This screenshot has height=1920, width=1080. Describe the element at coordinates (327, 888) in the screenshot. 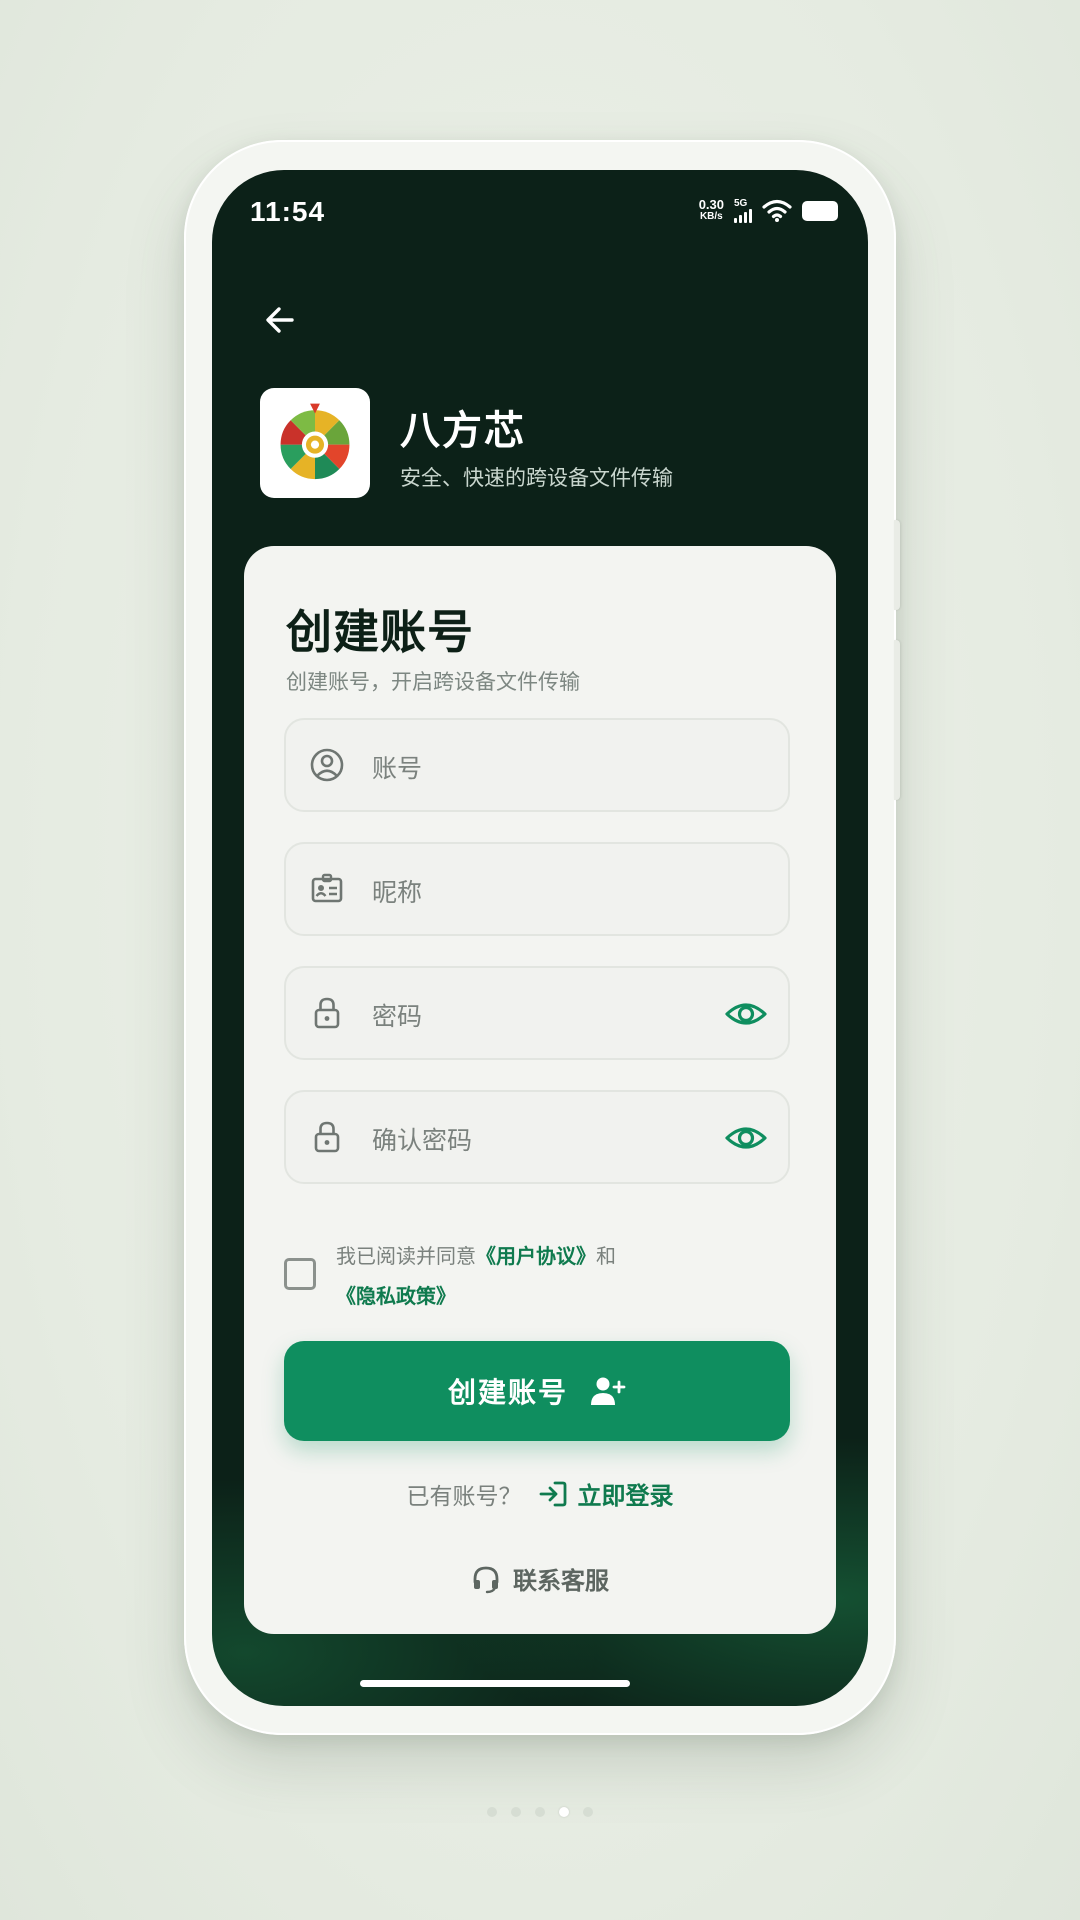

I see `id-card-icon` at that location.